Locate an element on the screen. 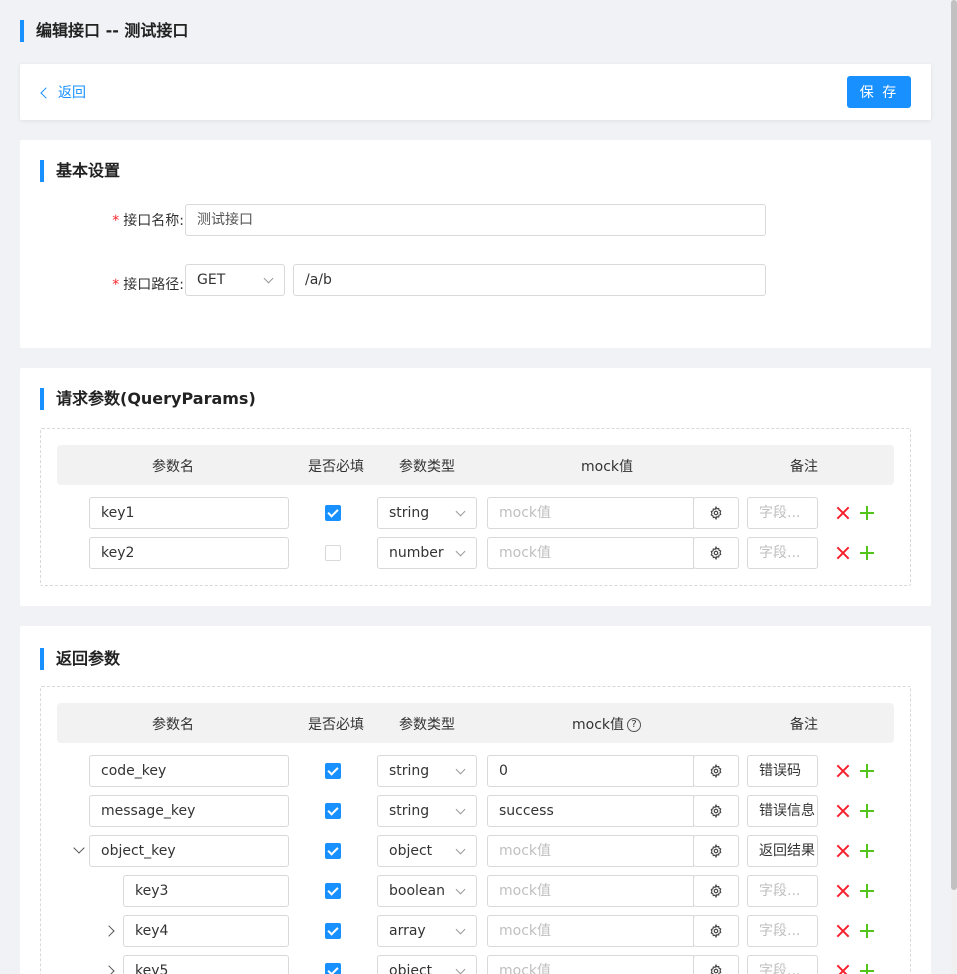 The height and width of the screenshot is (974, 957). interface-name-label: * 接口名称: is located at coordinates (148, 221).